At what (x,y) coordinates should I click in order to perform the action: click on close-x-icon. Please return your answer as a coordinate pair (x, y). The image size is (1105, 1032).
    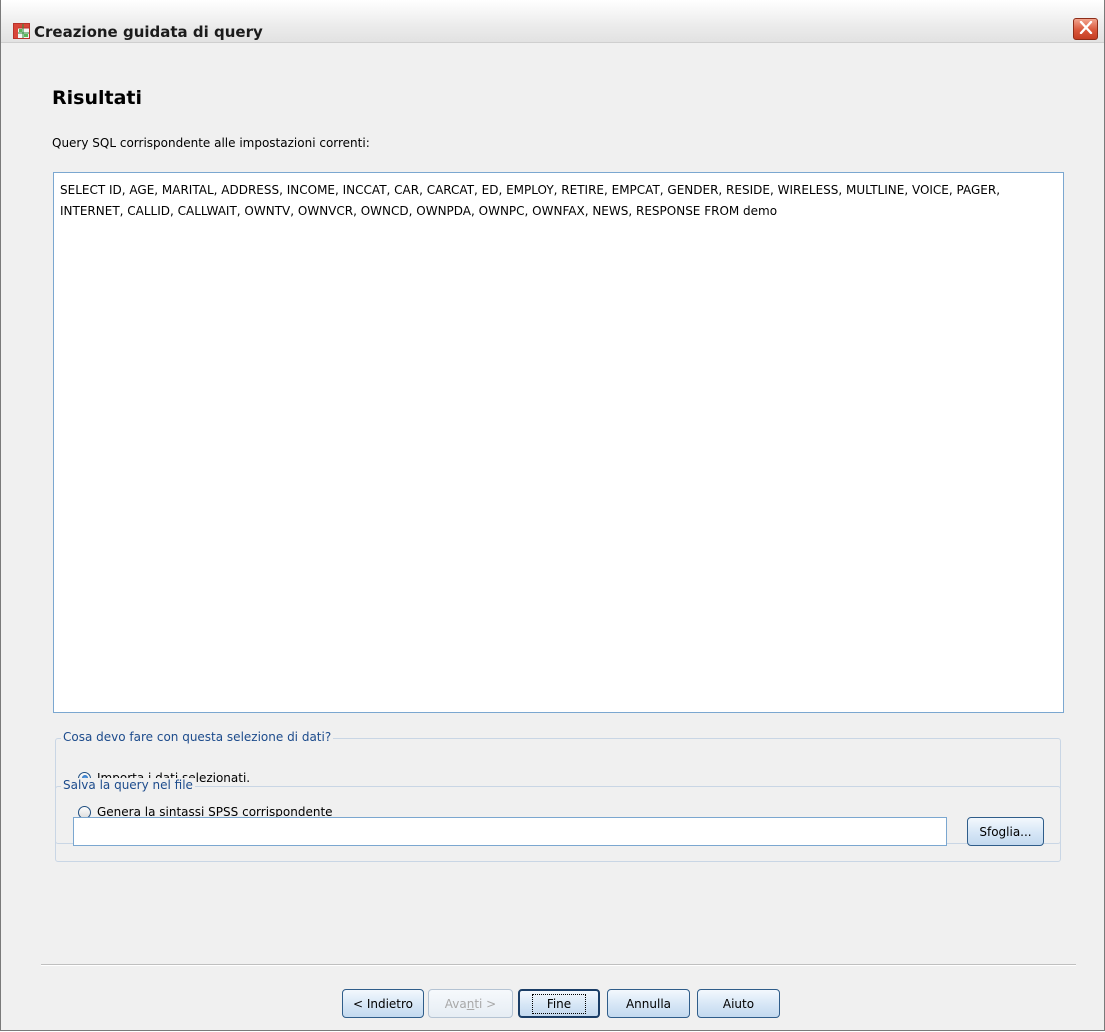
    Looking at the image, I should click on (1086, 28).